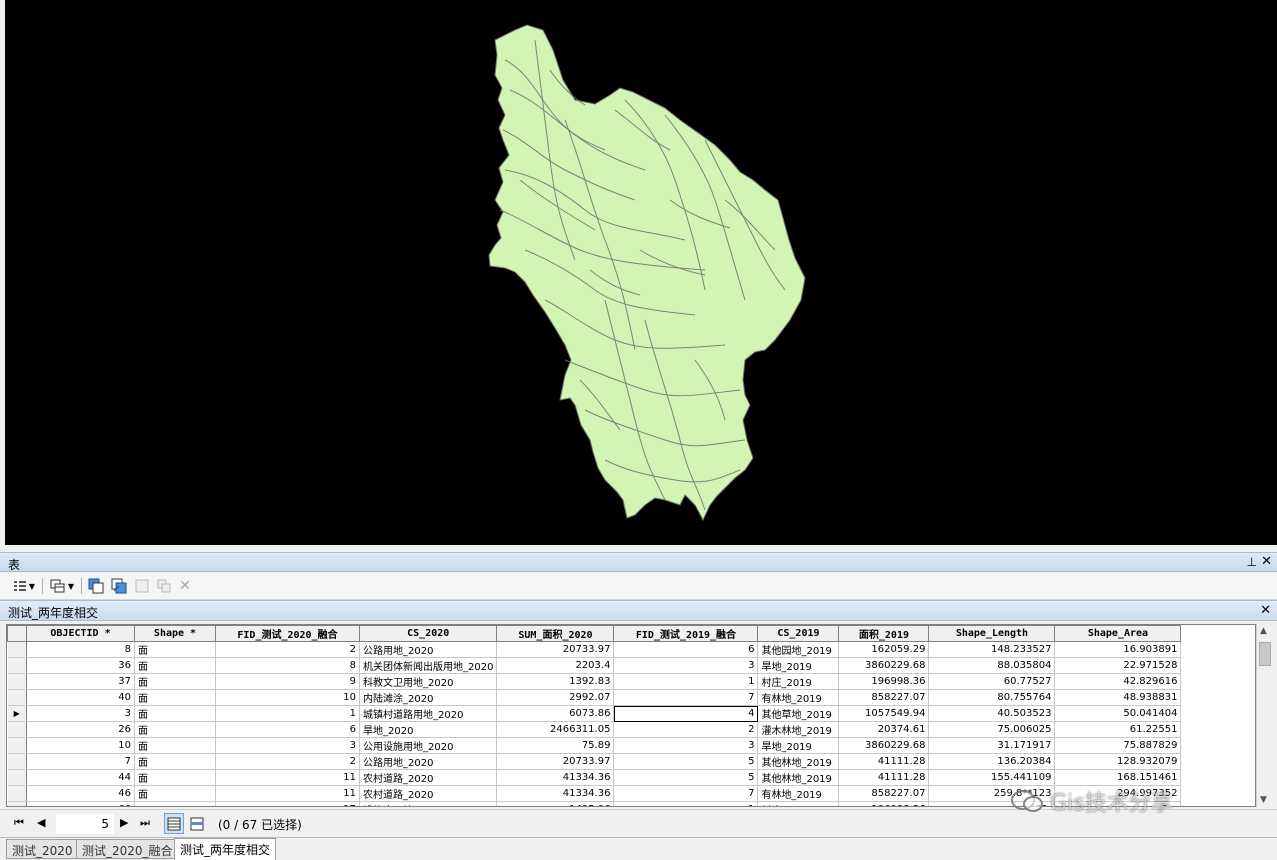  What do you see at coordinates (992, 633) in the screenshot?
I see `column-header: Shape_Length` at bounding box center [992, 633].